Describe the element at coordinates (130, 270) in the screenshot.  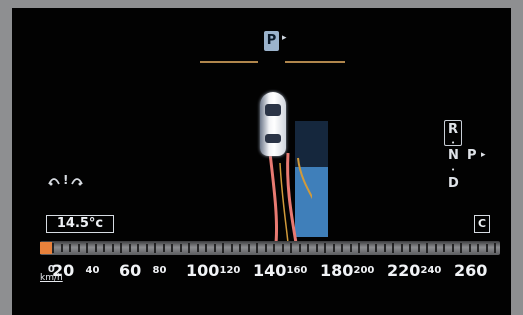
I see `speed-scale-label: 60` at that location.